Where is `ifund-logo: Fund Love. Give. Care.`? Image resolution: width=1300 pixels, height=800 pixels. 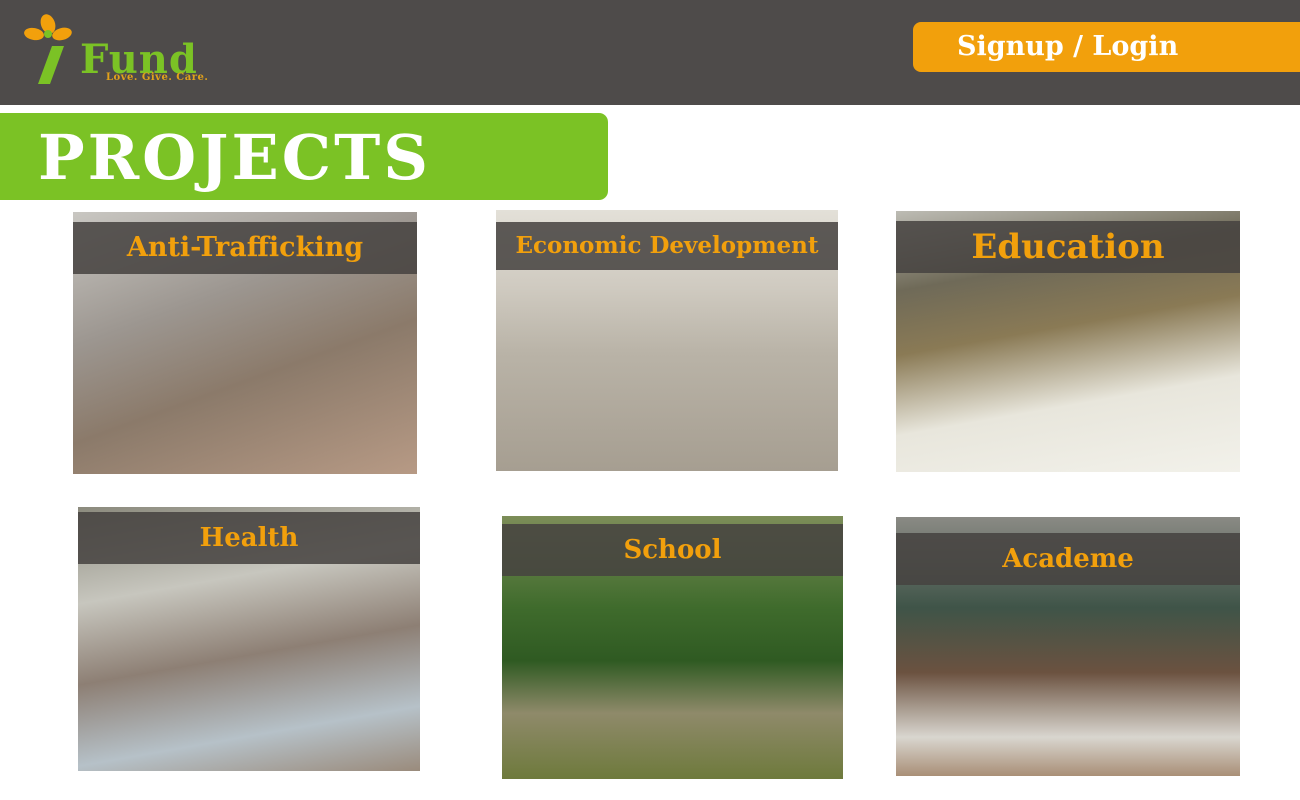 ifund-logo: Fund Love. Give. Care. is located at coordinates (162, 52).